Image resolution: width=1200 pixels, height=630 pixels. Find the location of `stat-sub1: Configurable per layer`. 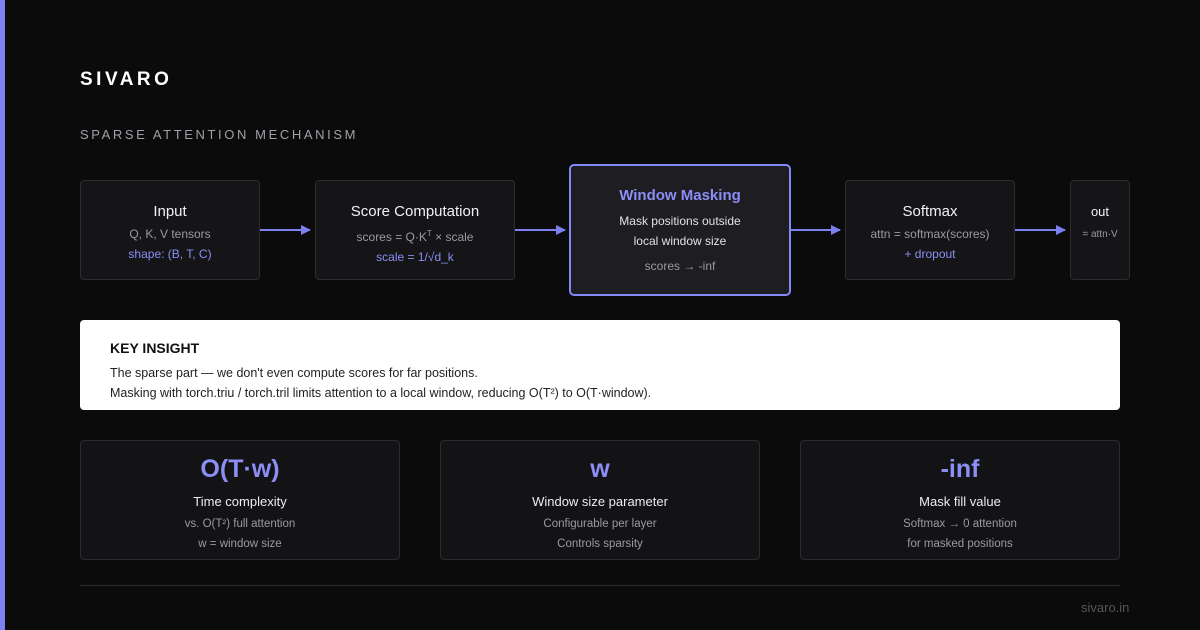

stat-sub1: Configurable per layer is located at coordinates (600, 524).